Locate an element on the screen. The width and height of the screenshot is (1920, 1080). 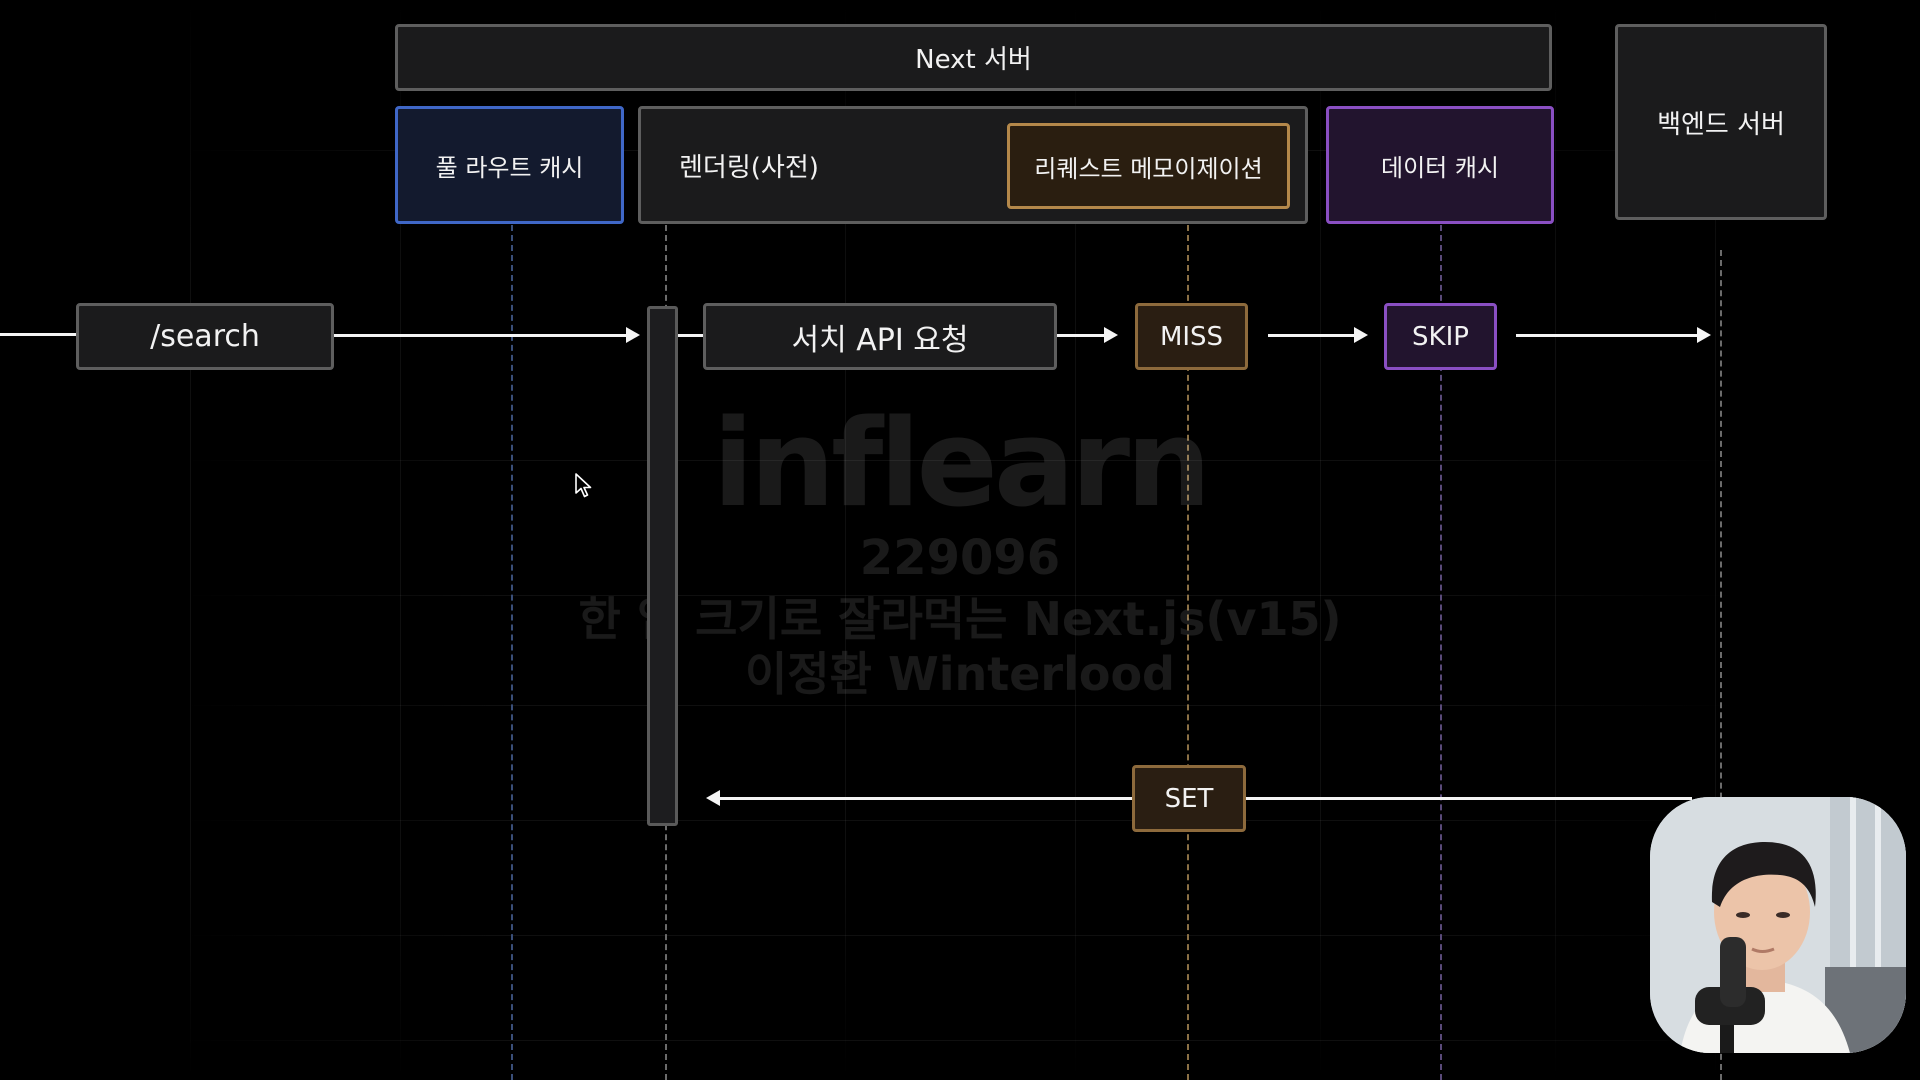
backend-server-box: 백엔드 서버 is located at coordinates (1721, 122).